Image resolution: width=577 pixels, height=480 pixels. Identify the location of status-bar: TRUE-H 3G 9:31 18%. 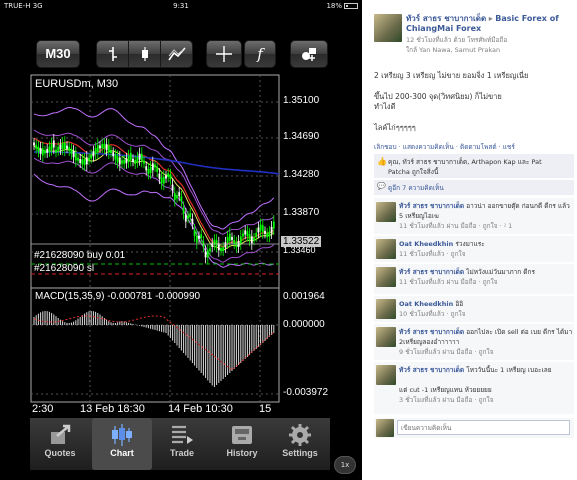
(181, 6).